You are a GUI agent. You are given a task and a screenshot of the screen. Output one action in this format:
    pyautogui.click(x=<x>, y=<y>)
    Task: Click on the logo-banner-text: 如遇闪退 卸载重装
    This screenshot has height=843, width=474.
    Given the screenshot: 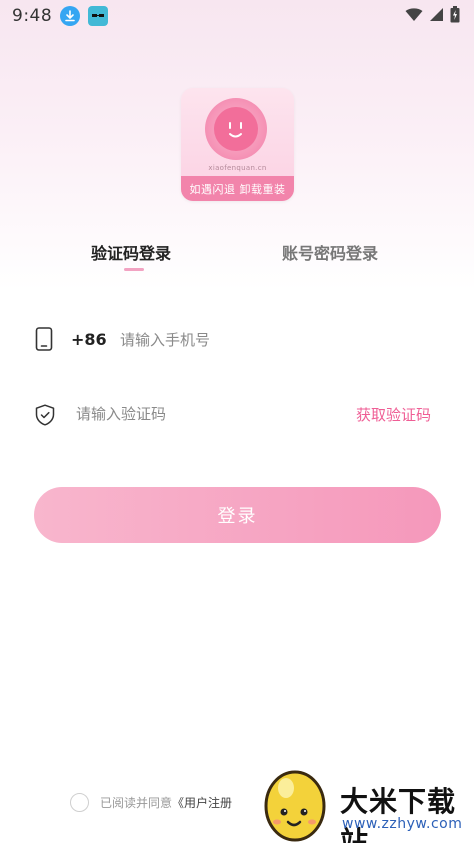 What is the action you would take?
    pyautogui.click(x=237, y=188)
    